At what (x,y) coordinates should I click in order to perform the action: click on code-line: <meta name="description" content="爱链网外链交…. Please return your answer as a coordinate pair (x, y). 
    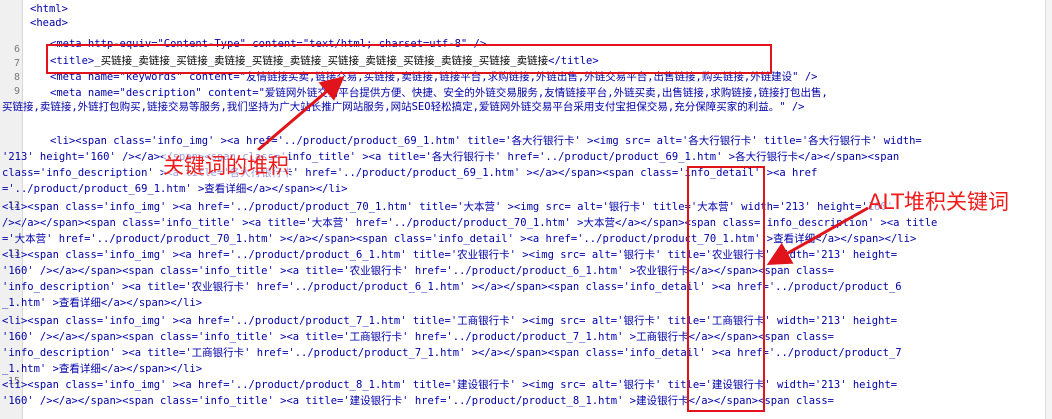
    Looking at the image, I should click on (439, 93).